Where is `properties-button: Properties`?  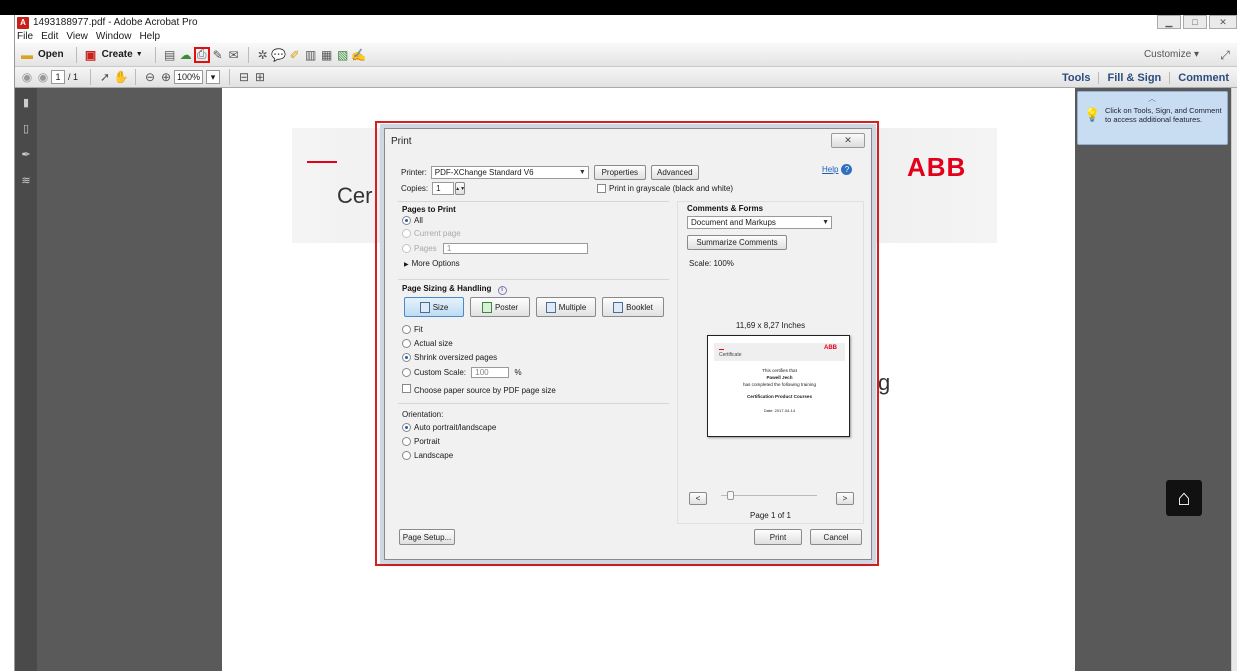
properties-button: Properties is located at coordinates (619, 172).